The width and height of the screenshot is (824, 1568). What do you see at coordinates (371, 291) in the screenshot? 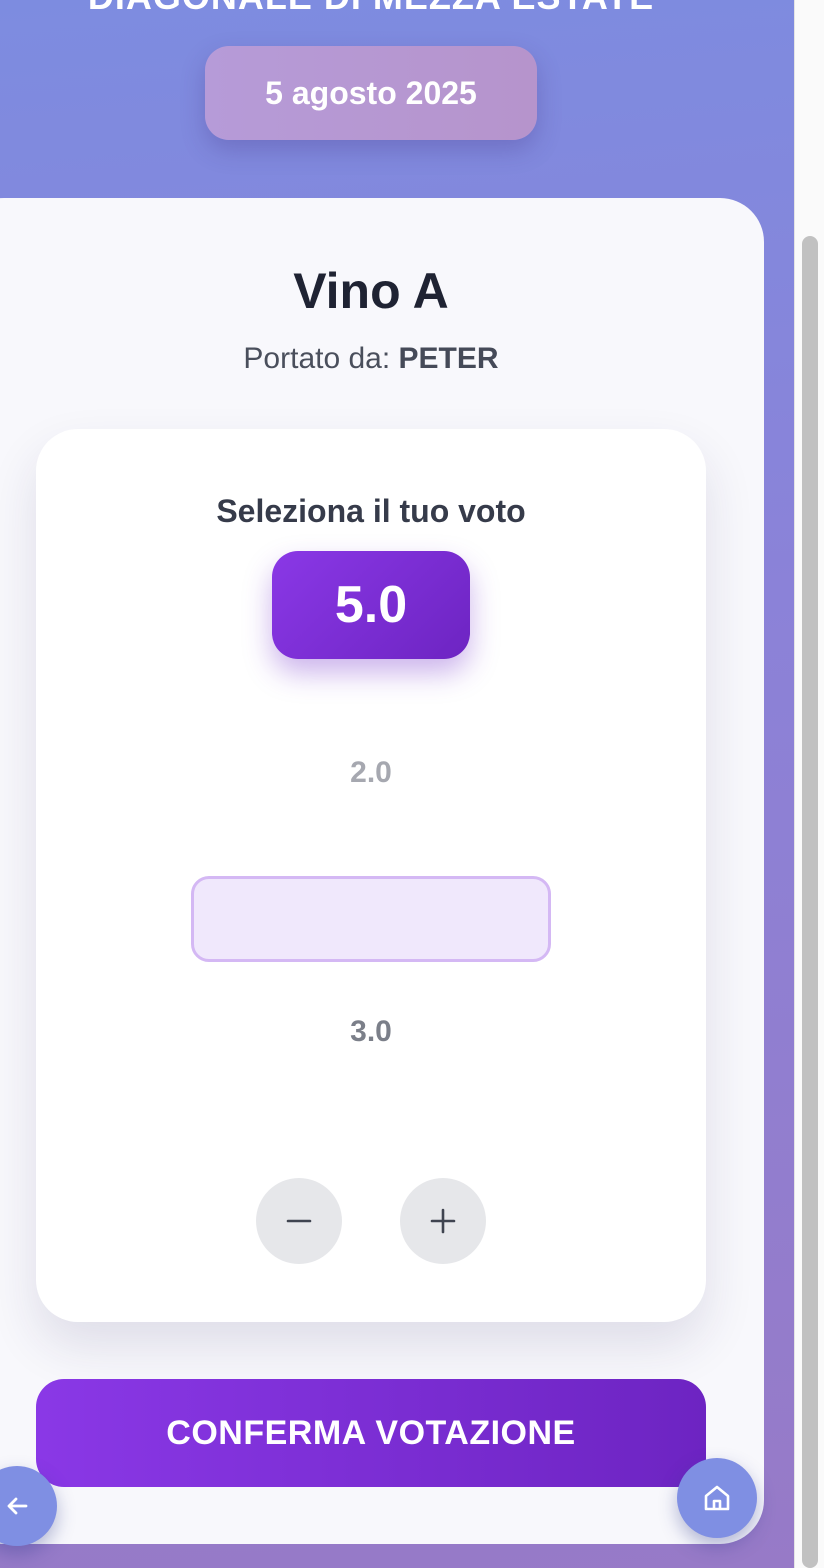
I see `wine-title: Vino A` at bounding box center [371, 291].